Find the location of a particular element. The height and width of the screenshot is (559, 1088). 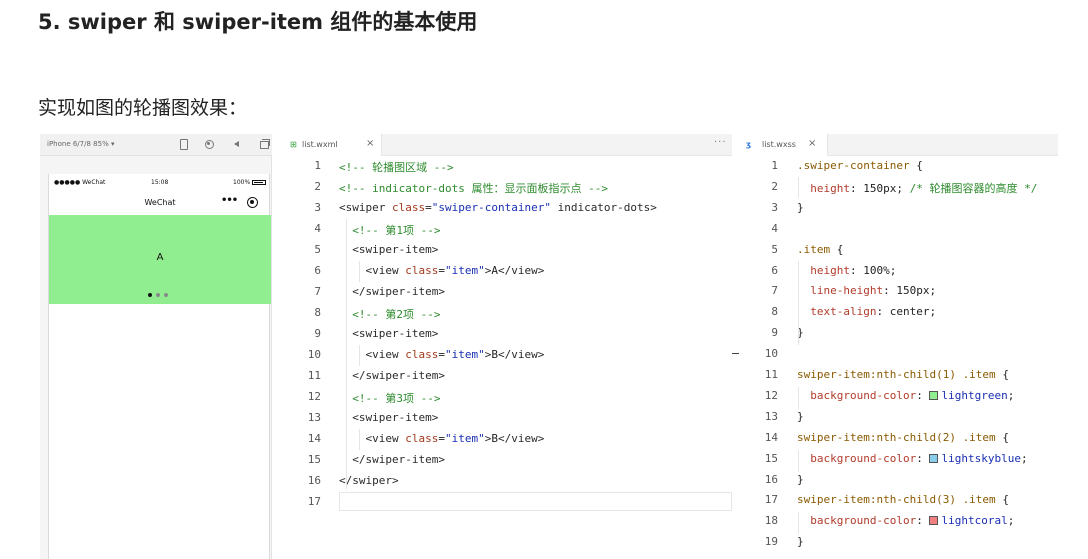

code-line: 5 <swiper-item> is located at coordinates (506, 250).